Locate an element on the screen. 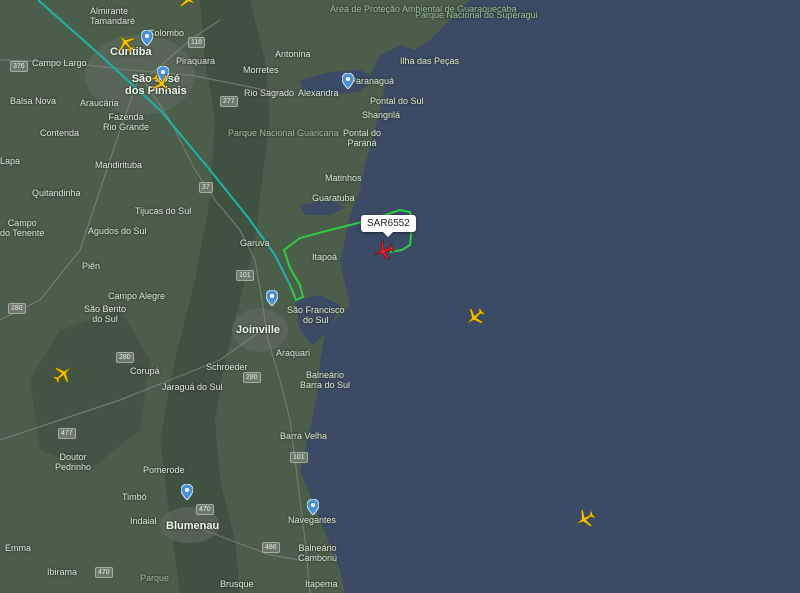 The image size is (800, 593). city-label: Blumenau is located at coordinates (192, 526).